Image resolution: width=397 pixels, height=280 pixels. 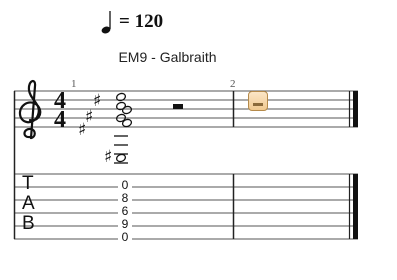 I want to click on chord-notes, so click(x=123, y=128).